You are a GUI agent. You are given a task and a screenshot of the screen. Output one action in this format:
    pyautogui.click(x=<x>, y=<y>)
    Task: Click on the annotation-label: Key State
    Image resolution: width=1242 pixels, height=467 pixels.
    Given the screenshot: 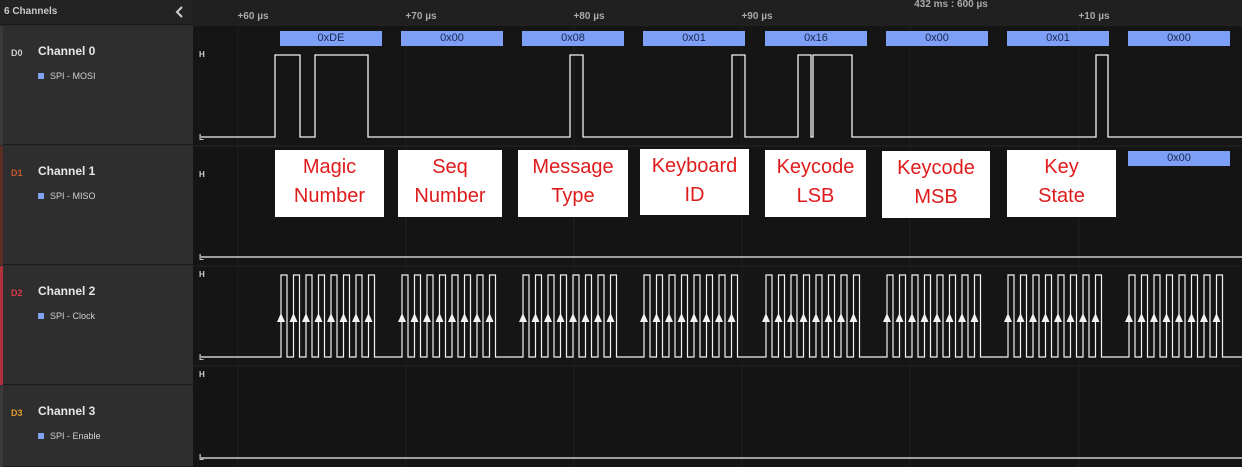 What is the action you would take?
    pyautogui.click(x=1061, y=183)
    